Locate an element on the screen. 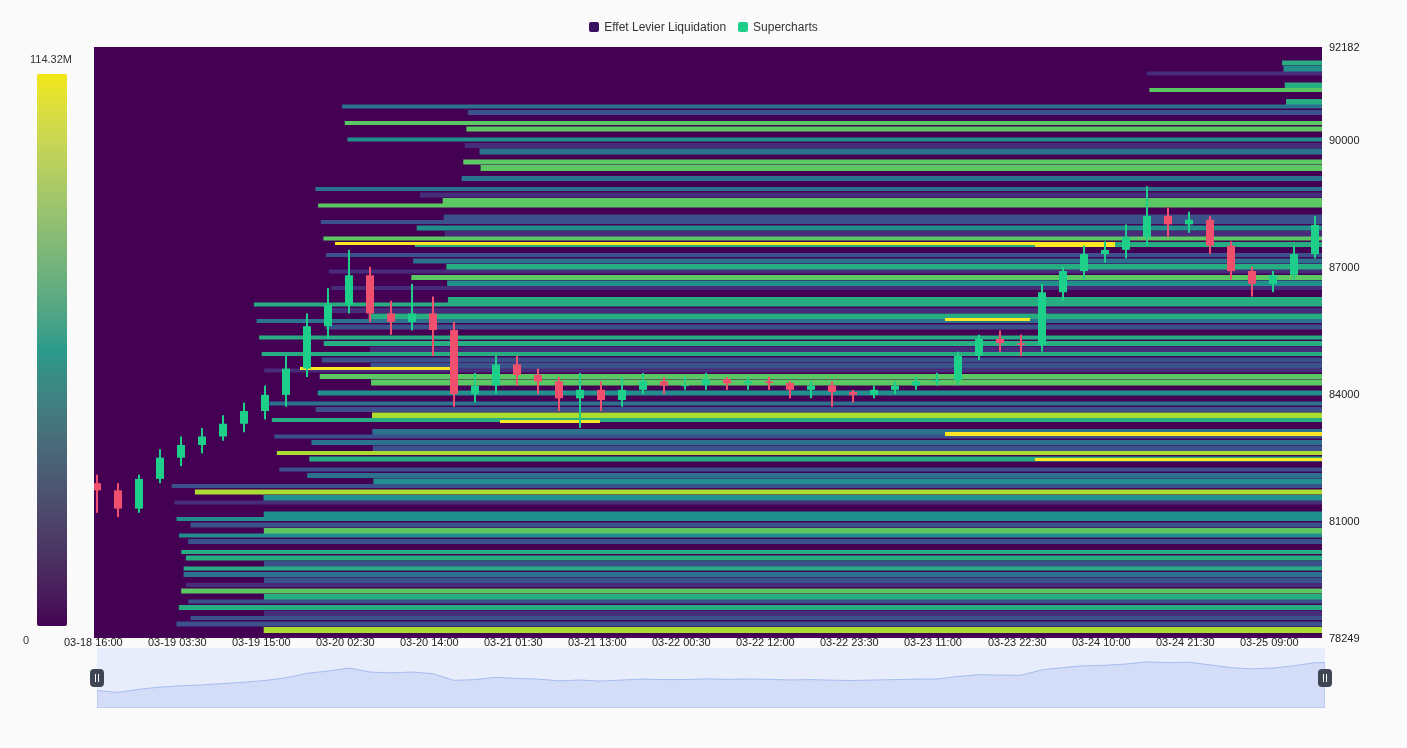 Image resolution: width=1407 pixels, height=748 pixels. y-axis-label: 81000 is located at coordinates (1344, 522).